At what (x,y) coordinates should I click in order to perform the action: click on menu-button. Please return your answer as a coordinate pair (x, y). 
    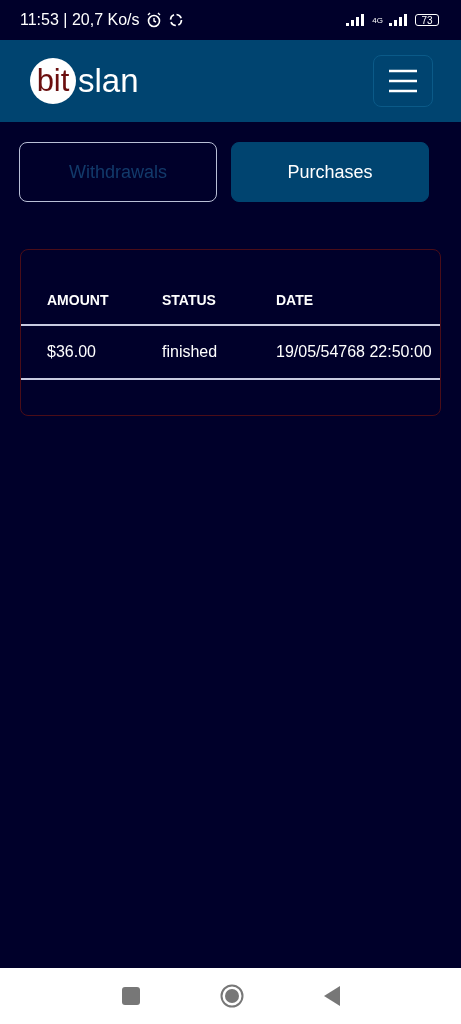
    Looking at the image, I should click on (403, 81).